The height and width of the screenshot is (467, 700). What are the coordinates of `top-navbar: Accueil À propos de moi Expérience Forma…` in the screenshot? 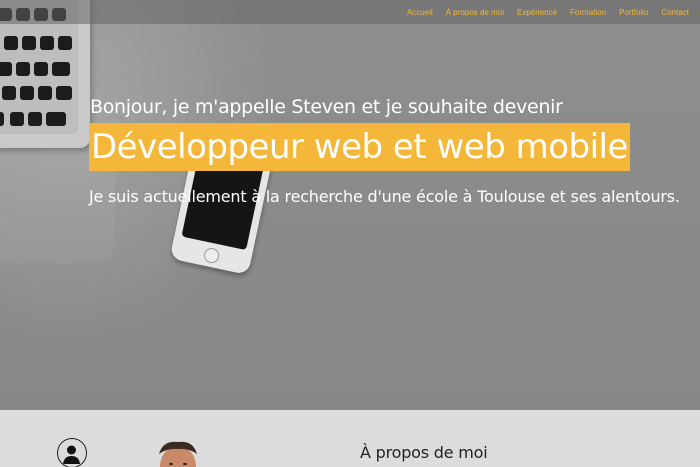 It's located at (350, 12).